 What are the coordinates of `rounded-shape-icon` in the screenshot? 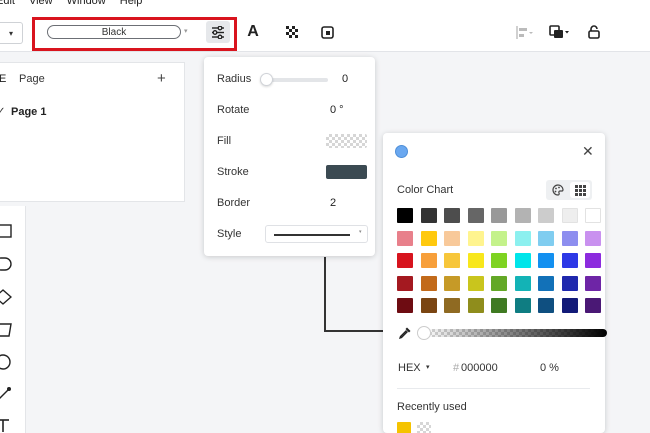 It's located at (6, 264).